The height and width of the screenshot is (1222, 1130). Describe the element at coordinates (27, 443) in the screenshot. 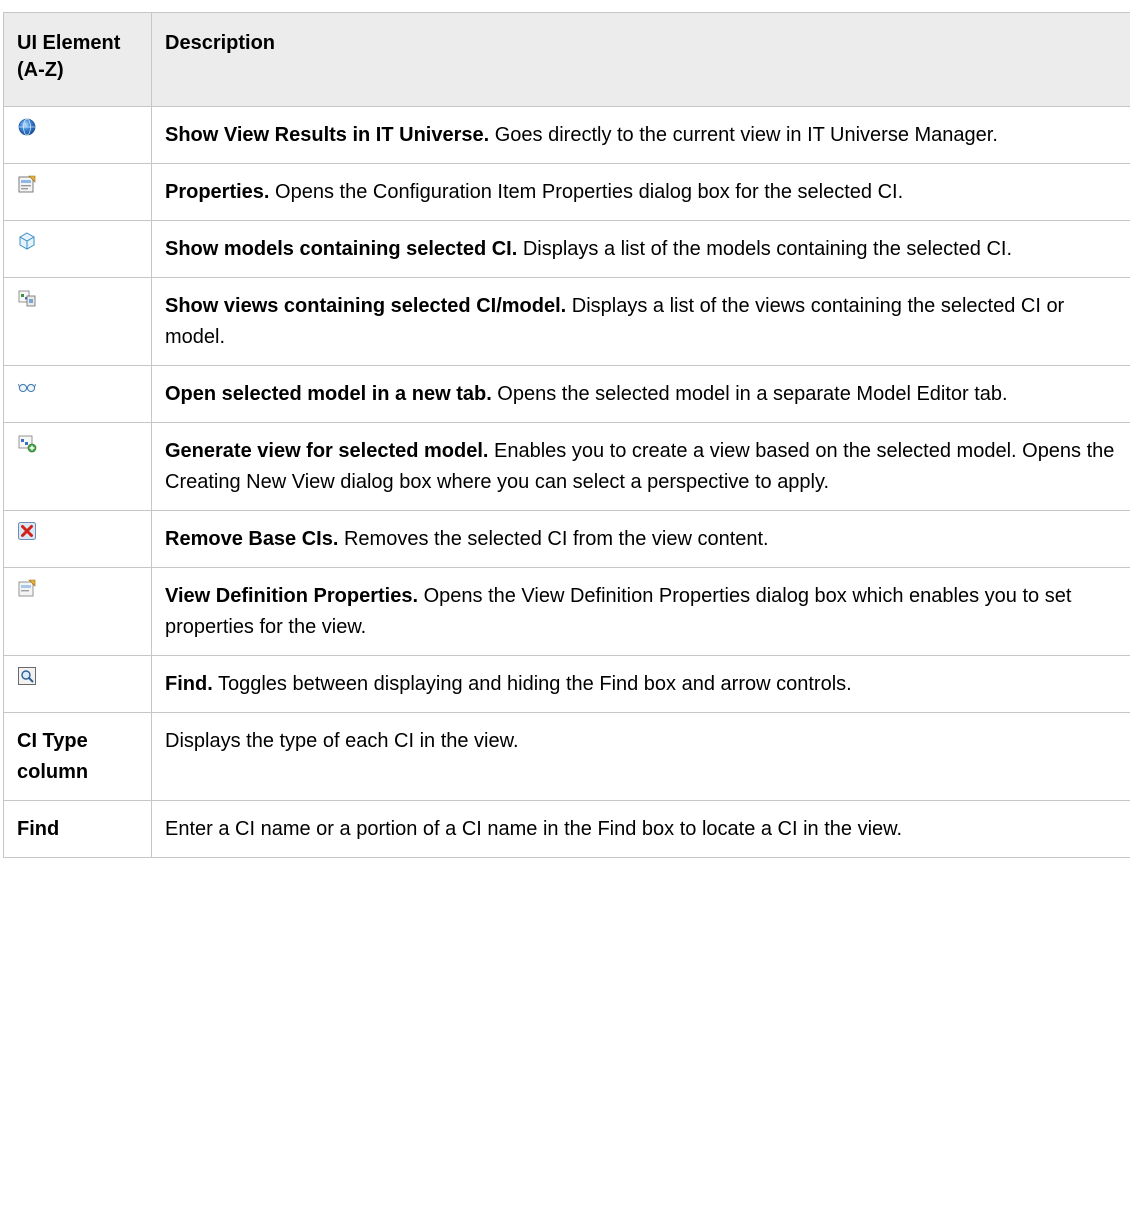

I see `generate-view-icon` at that location.